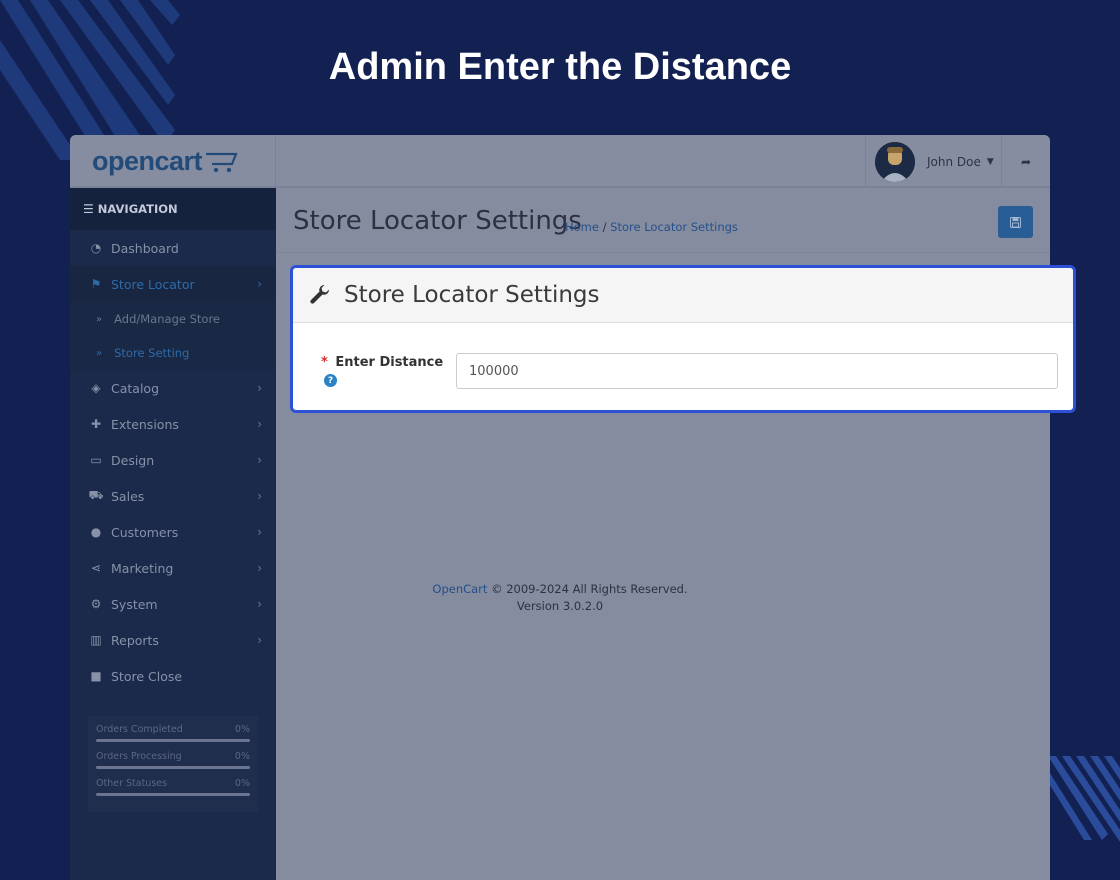 This screenshot has width=1120, height=880. I want to click on sidebar-subitem-store-setting: » Store Setting, so click(173, 353).